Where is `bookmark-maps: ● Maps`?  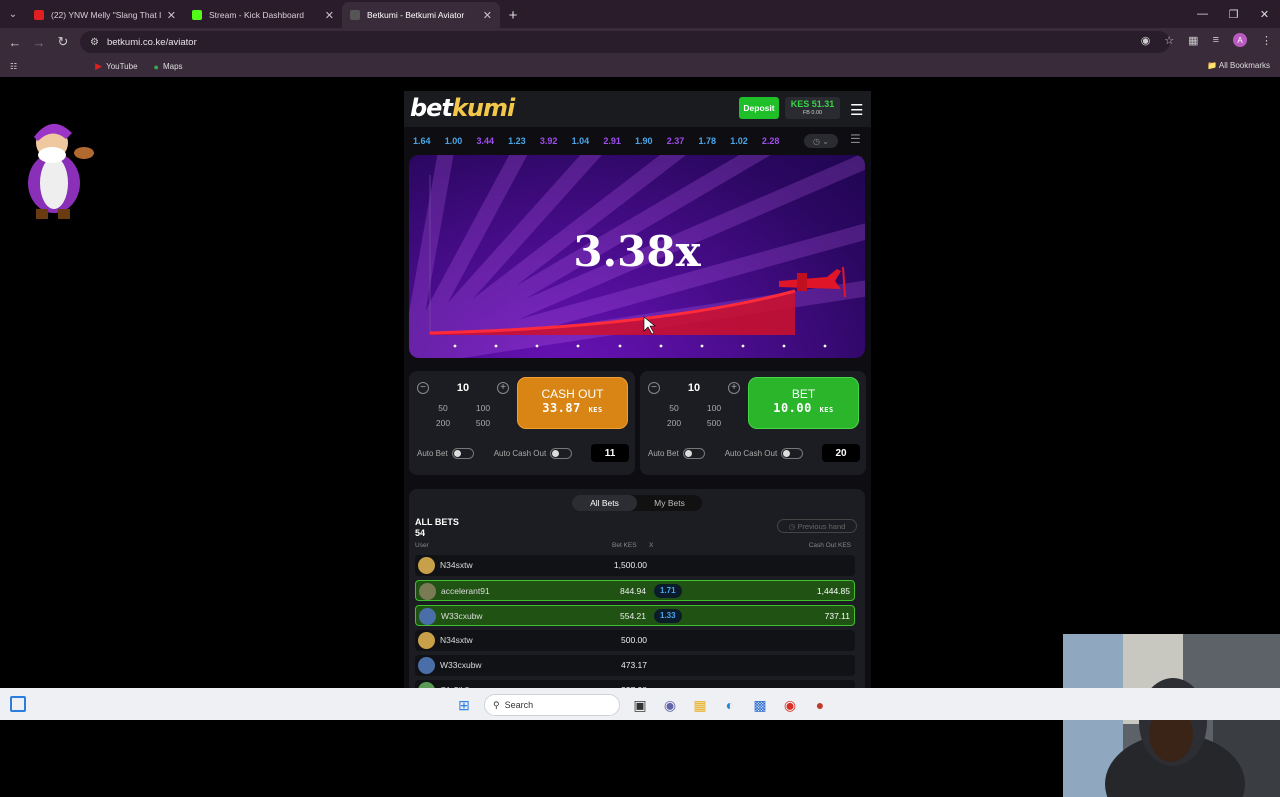
bookmark-maps: ● Maps is located at coordinates (168, 67).